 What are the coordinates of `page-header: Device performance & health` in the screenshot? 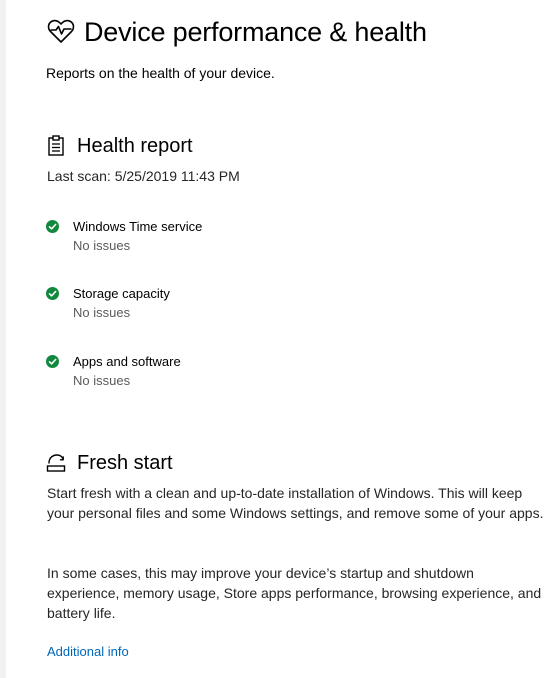 It's located at (236, 32).